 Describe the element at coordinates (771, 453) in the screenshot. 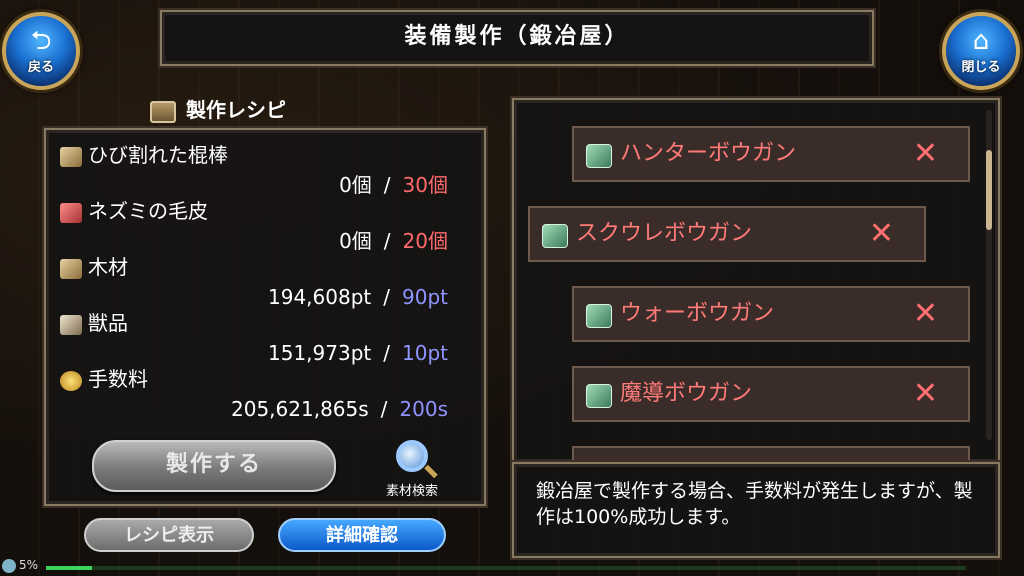

I see `equipment-item-partial` at that location.